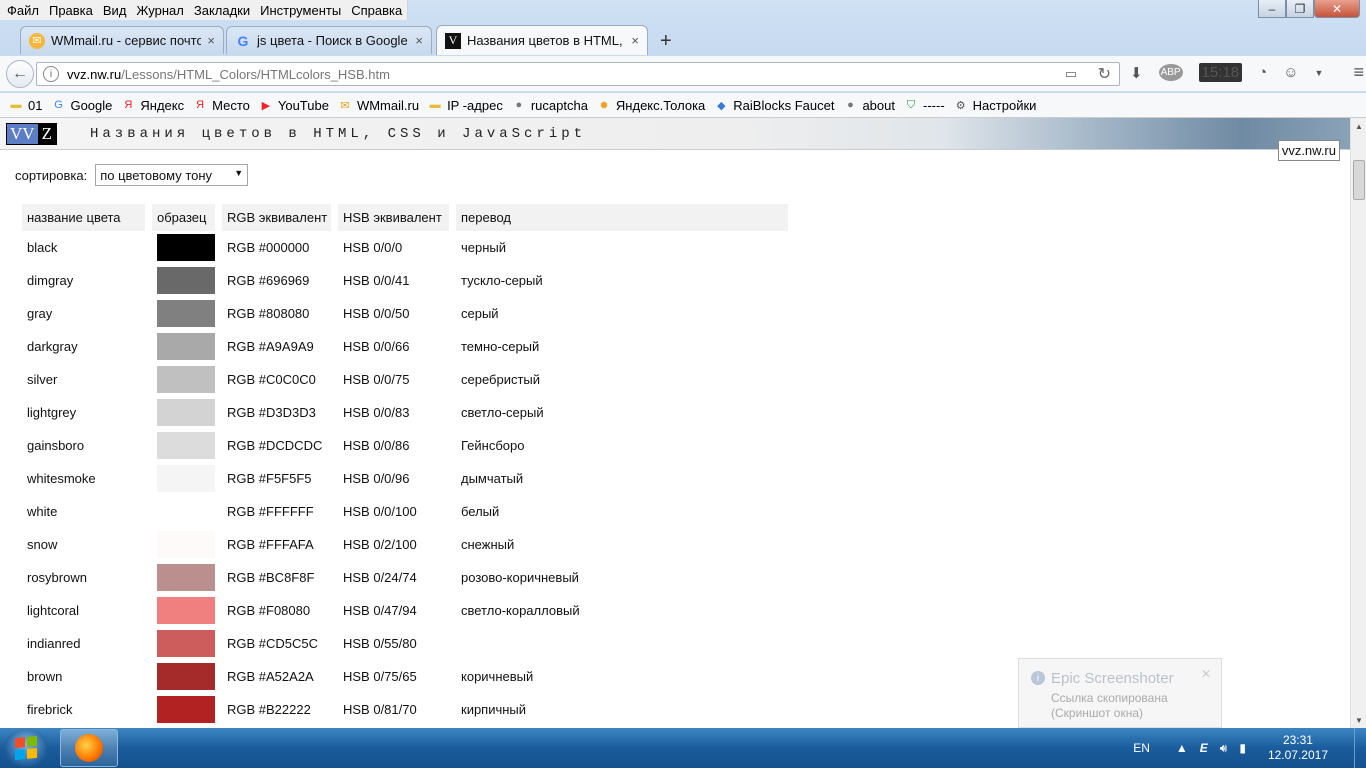 This screenshot has height=768, width=1366. I want to click on menu-item: Справка, so click(376, 10).